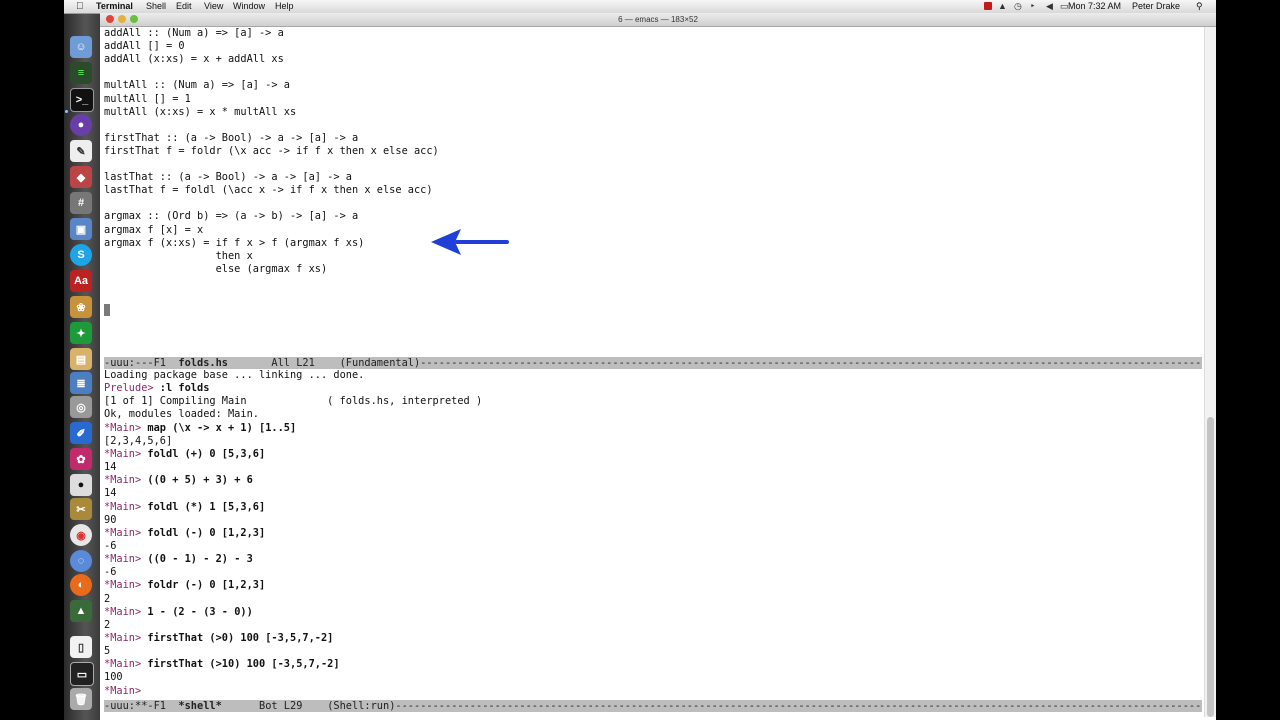 The width and height of the screenshot is (1280, 720). Describe the element at coordinates (153, 230) in the screenshot. I see `code-line: argmax f [x] = x` at that location.